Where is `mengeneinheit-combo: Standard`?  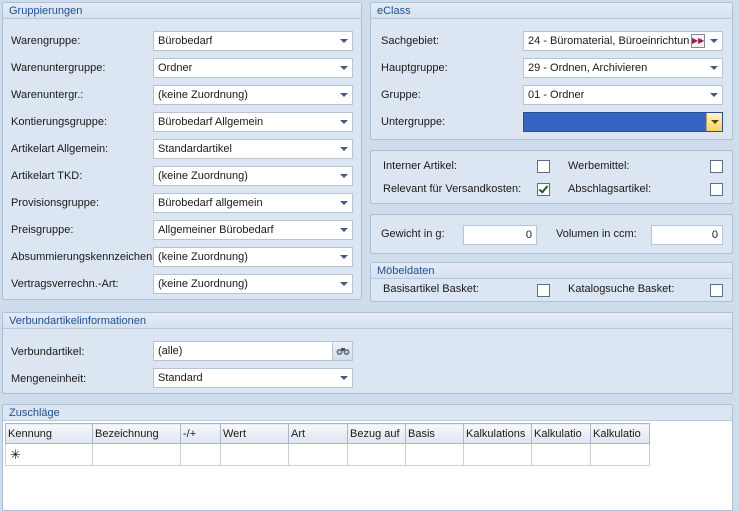 mengeneinheit-combo: Standard is located at coordinates (253, 378).